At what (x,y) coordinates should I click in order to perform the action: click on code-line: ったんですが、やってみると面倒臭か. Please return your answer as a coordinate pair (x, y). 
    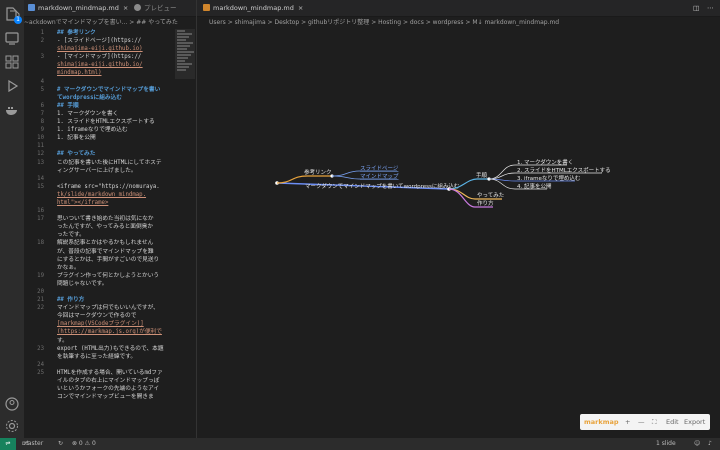
    Looking at the image, I should click on (99, 227).